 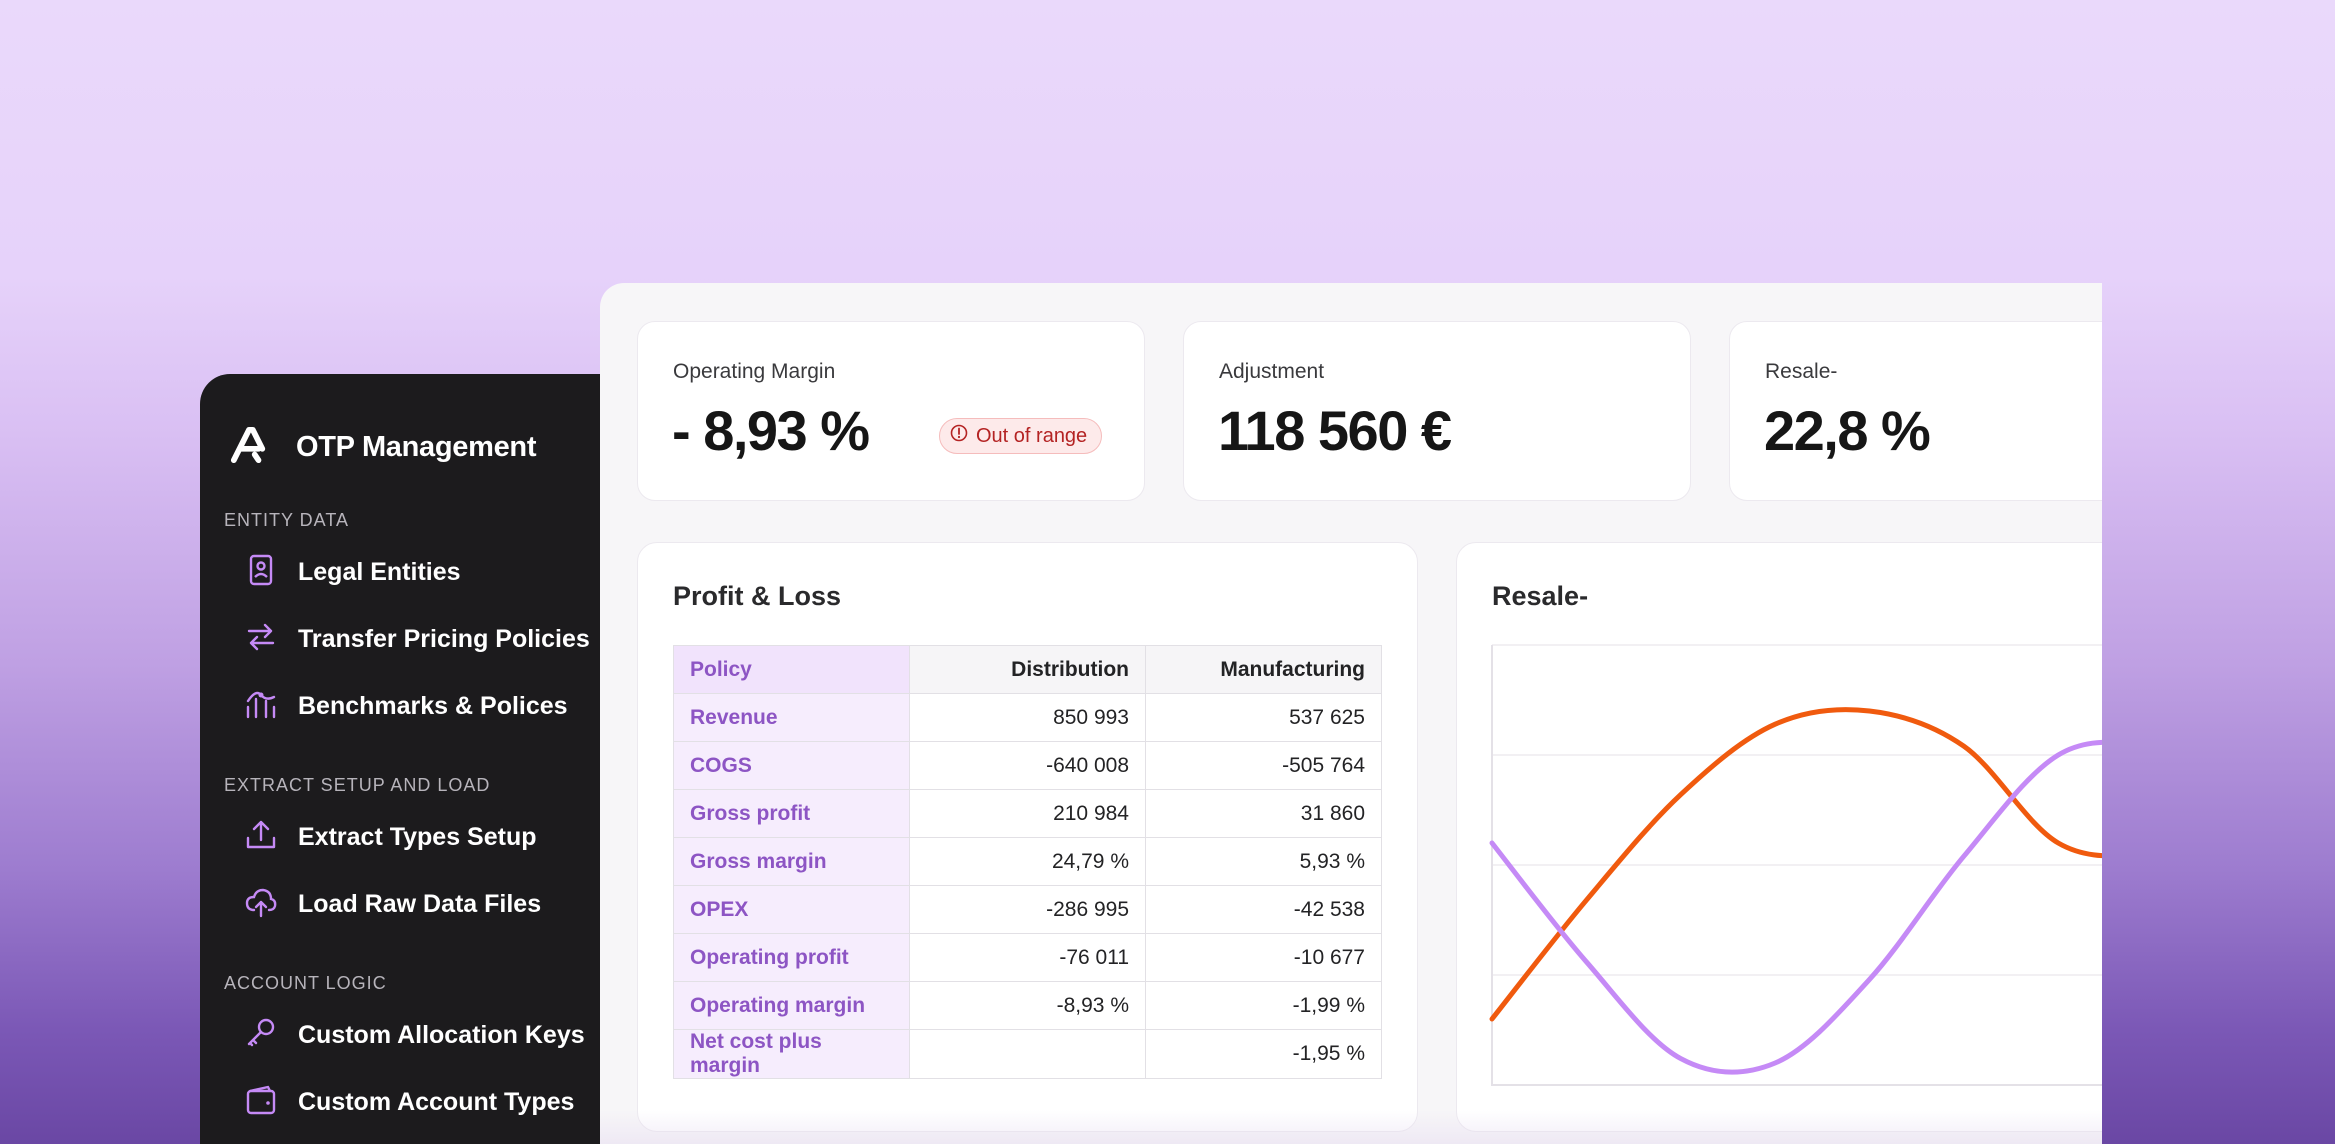 What do you see at coordinates (261, 572) in the screenshot?
I see `id-badge-icon` at bounding box center [261, 572].